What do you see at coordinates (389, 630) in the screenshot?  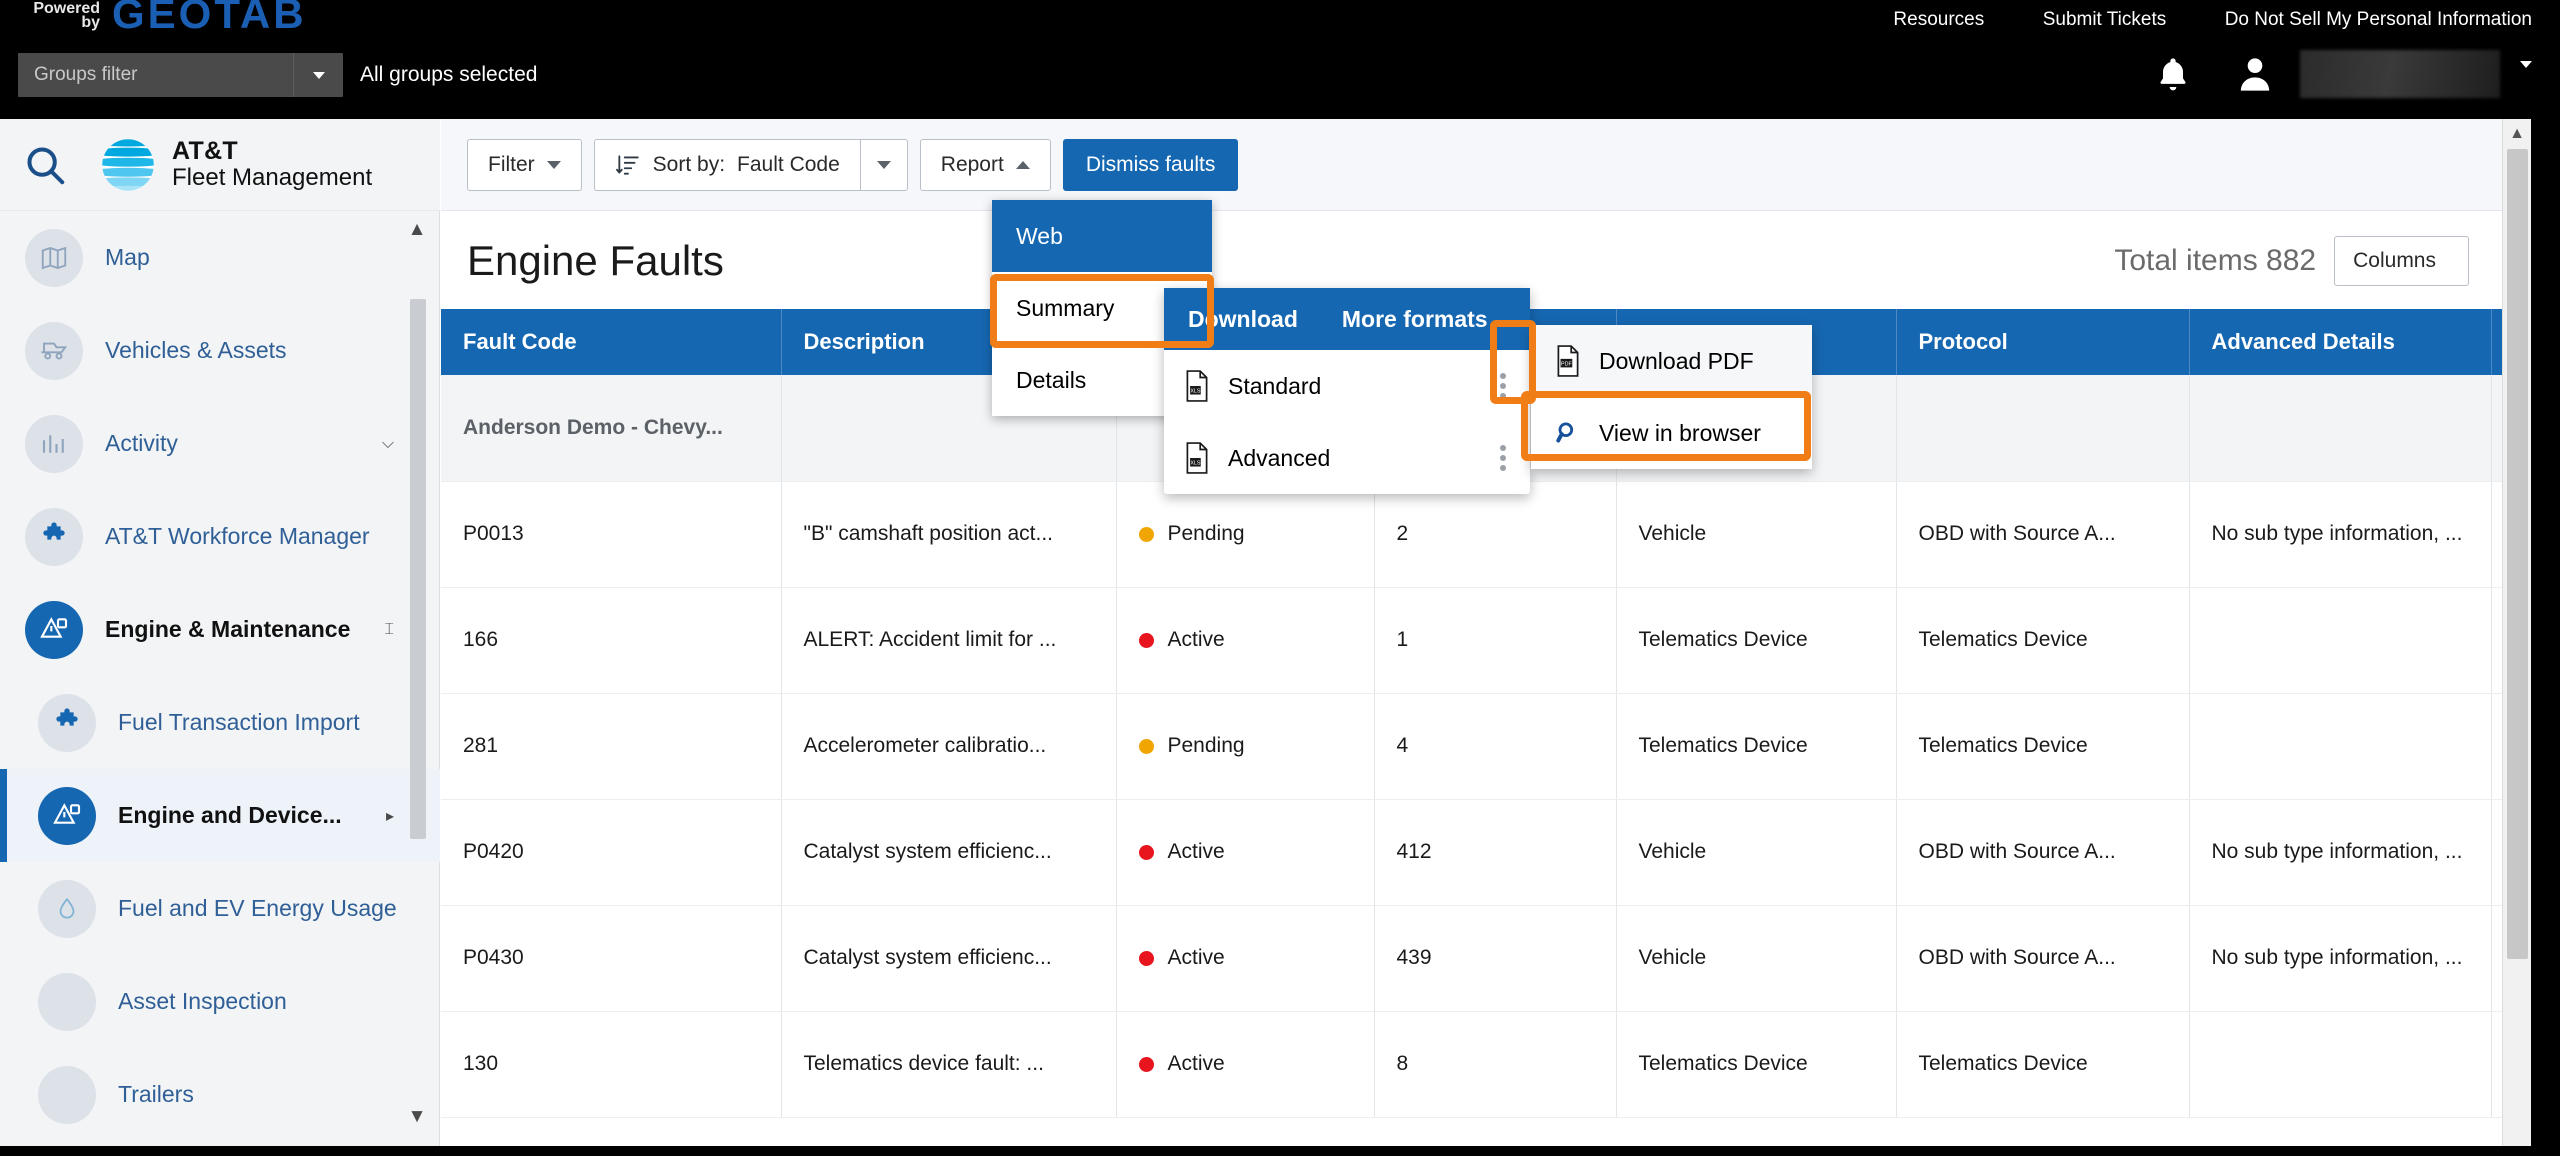 I see `chevron-up-icon: ⌶` at bounding box center [389, 630].